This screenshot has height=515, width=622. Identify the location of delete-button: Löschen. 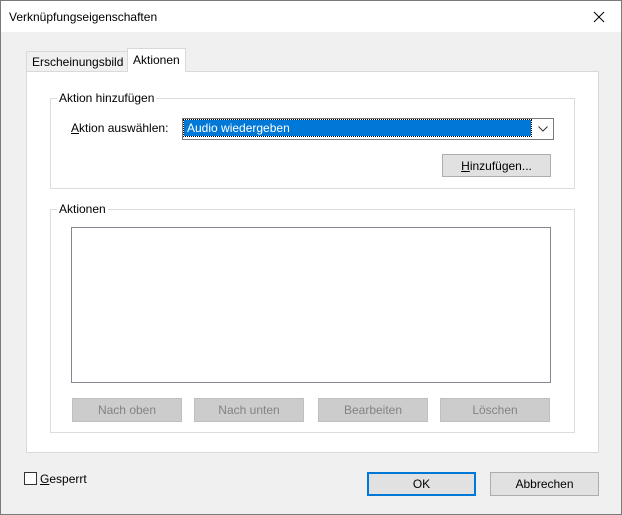
(495, 410).